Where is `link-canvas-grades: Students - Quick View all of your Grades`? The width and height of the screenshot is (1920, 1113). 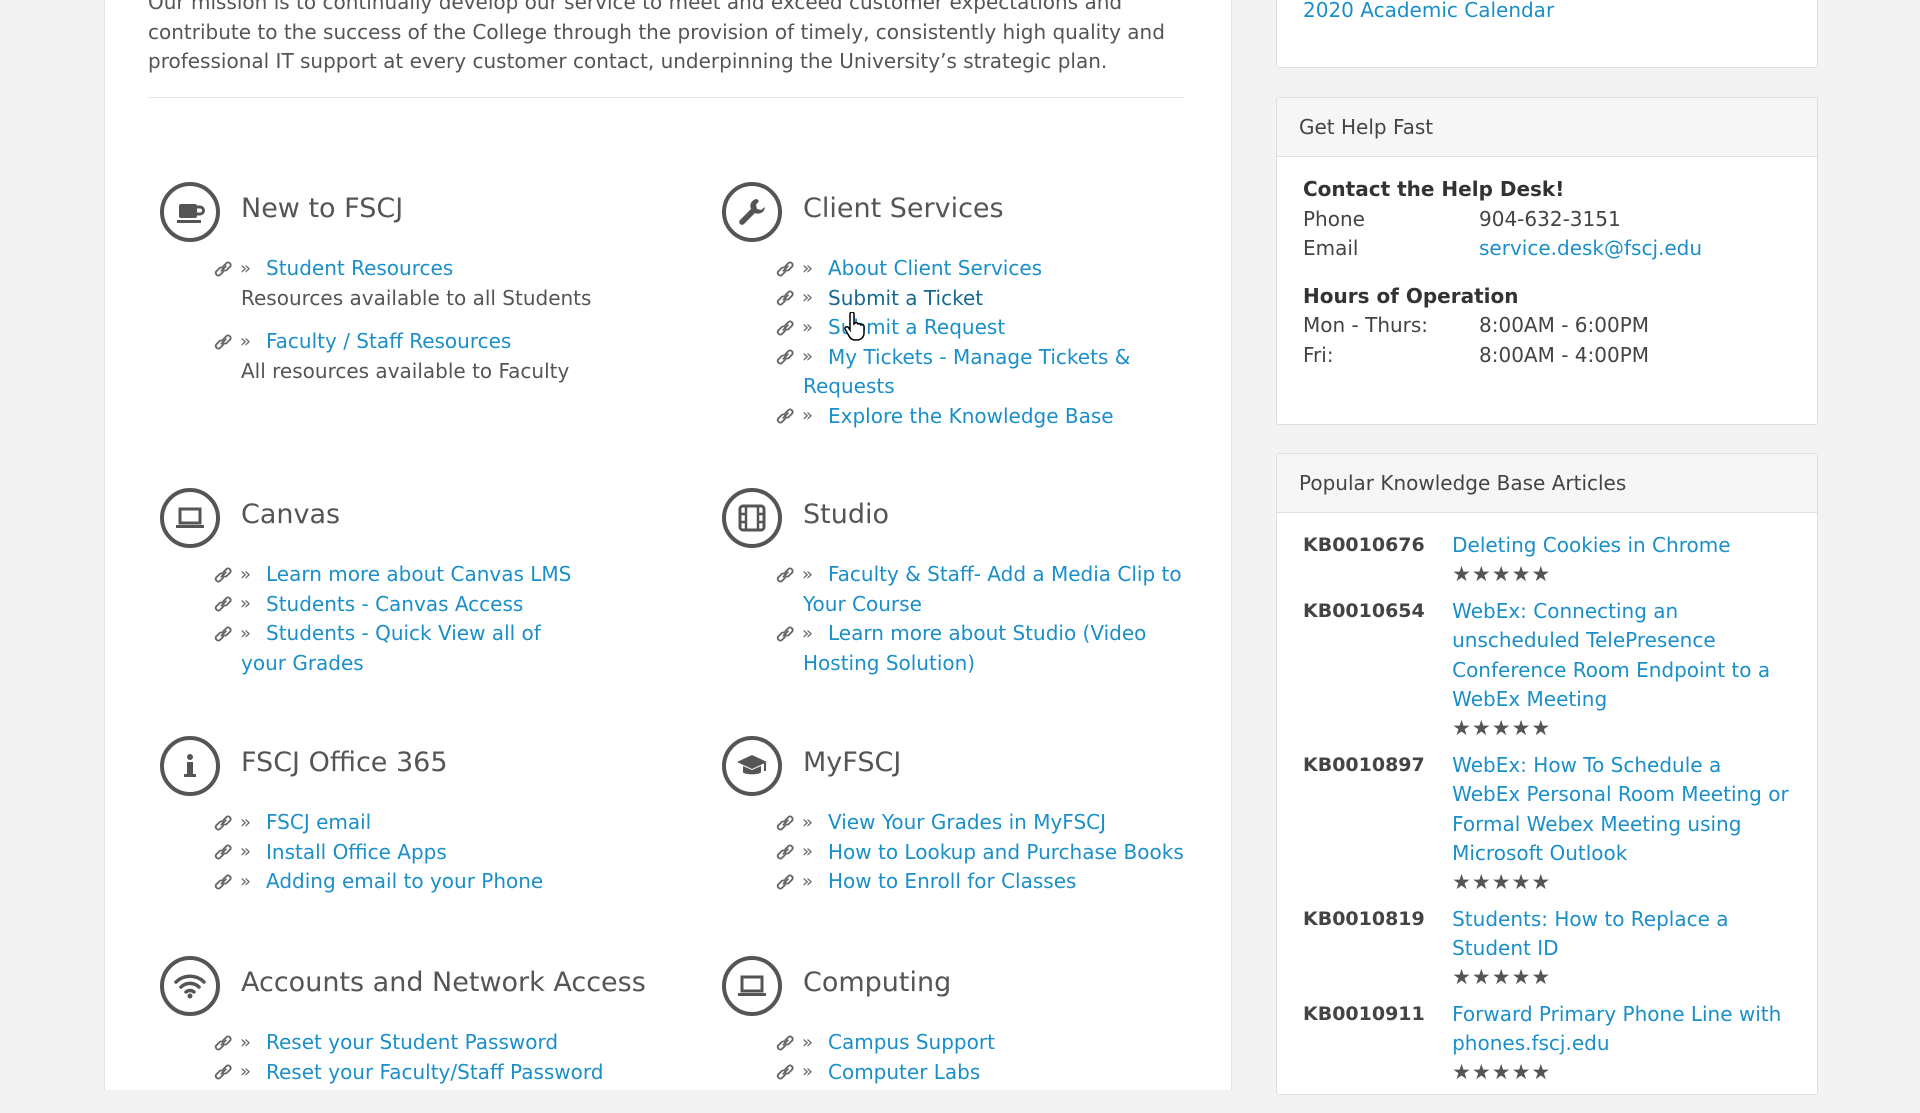 link-canvas-grades: Students - Quick View all of your Grades is located at coordinates (391, 648).